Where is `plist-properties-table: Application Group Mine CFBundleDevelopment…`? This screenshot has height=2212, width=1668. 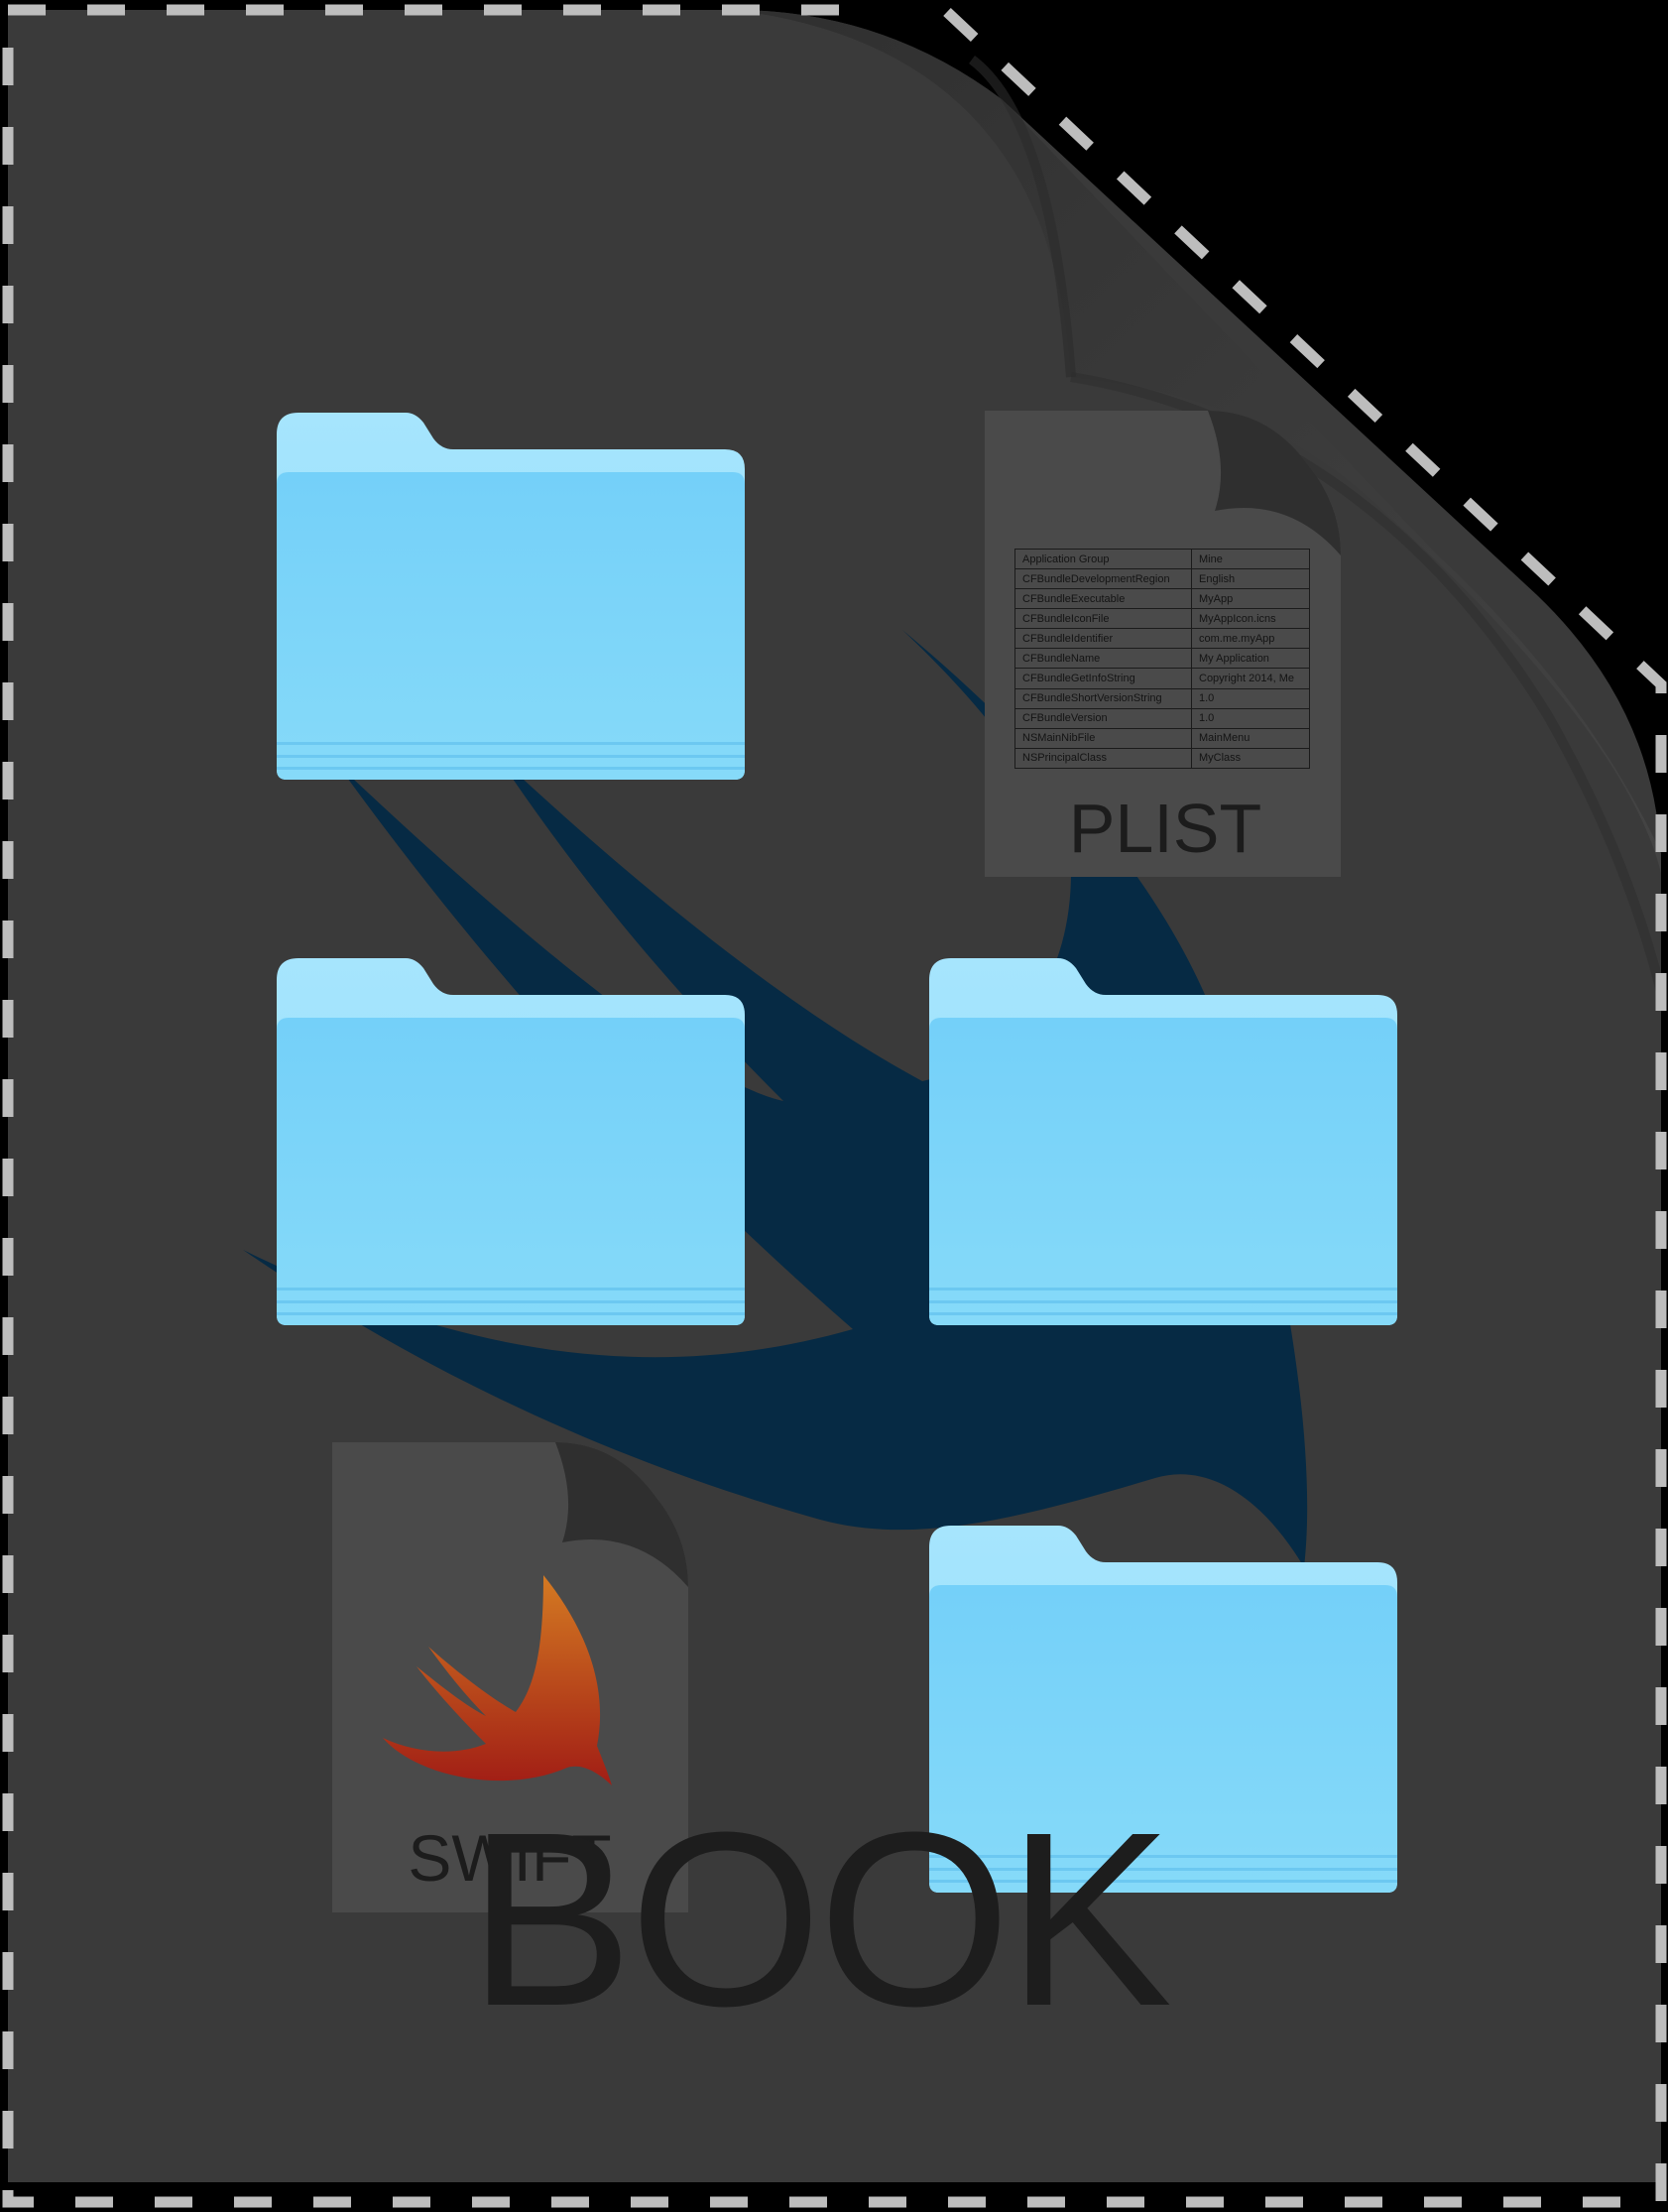
plist-properties-table: Application Group Mine CFBundleDevelopment… is located at coordinates (1162, 659).